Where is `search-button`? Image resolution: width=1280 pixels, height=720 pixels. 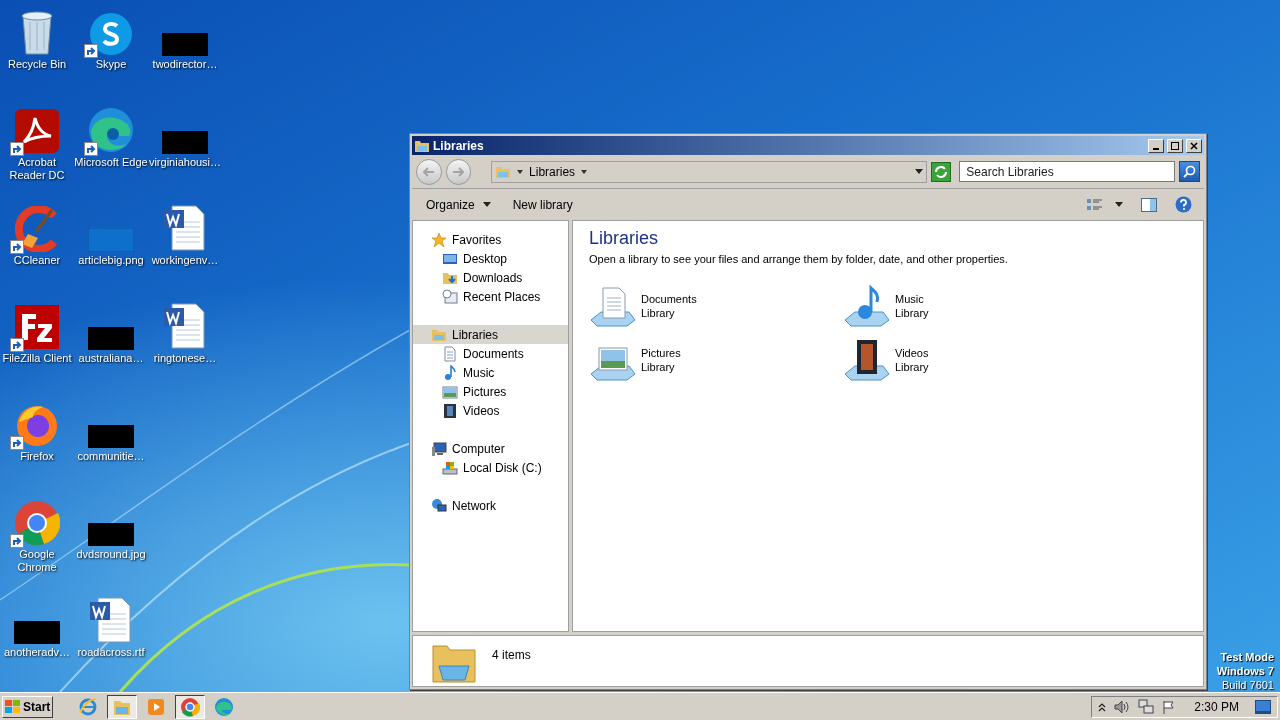
search-button is located at coordinates (1189, 171).